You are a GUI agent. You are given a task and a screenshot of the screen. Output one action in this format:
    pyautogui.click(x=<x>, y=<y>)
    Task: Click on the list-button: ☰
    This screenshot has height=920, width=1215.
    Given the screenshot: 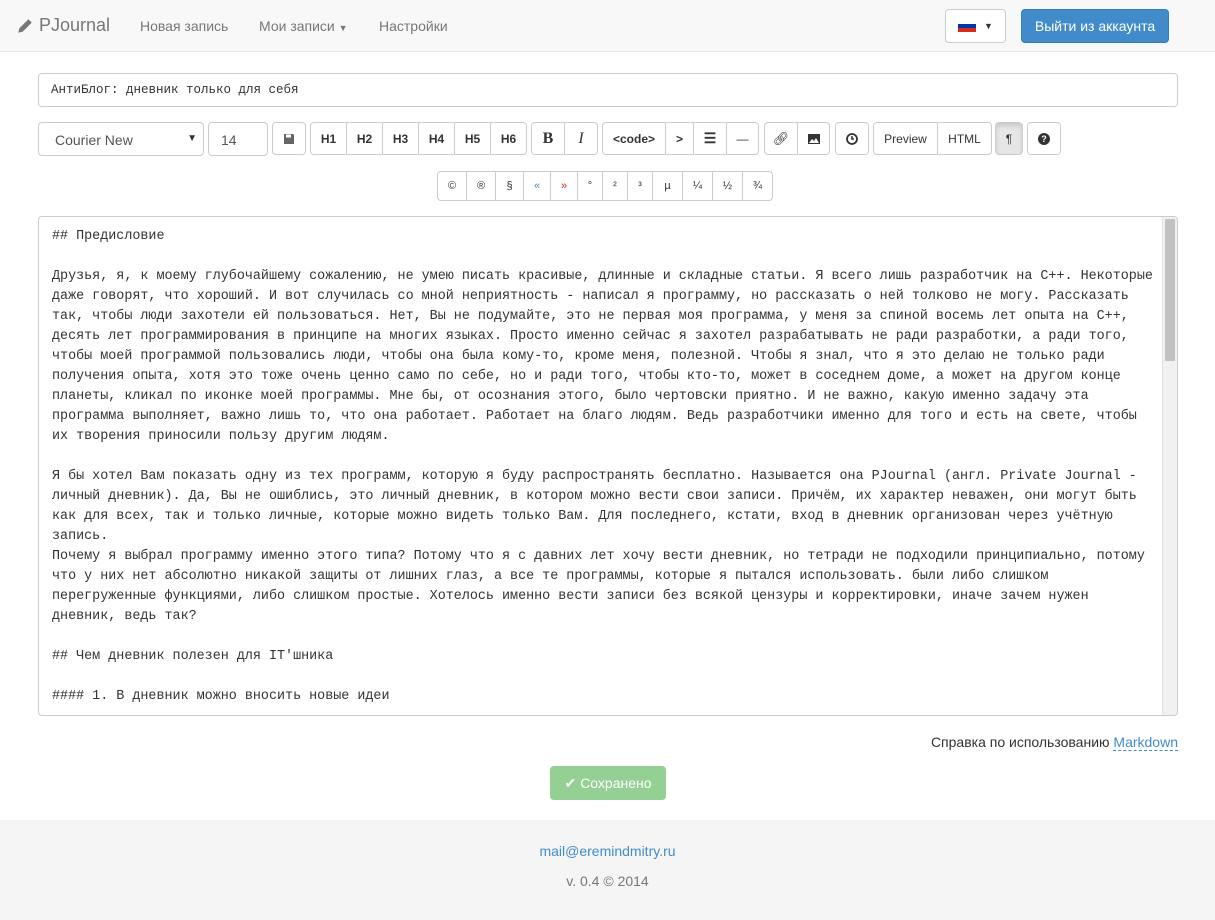 What is the action you would take?
    pyautogui.click(x=710, y=138)
    